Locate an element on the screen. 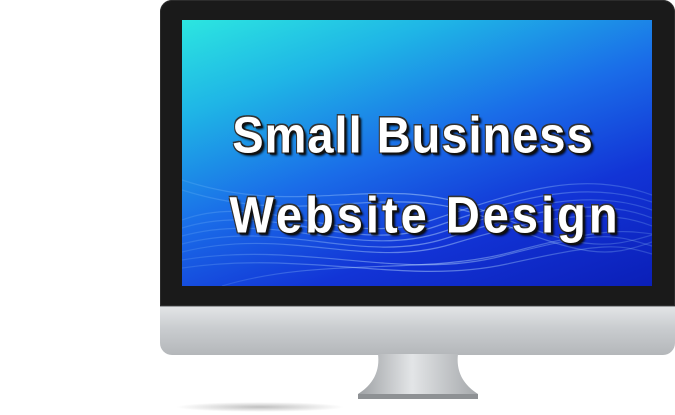  headline-line-2: Website Design is located at coordinates (425, 214).